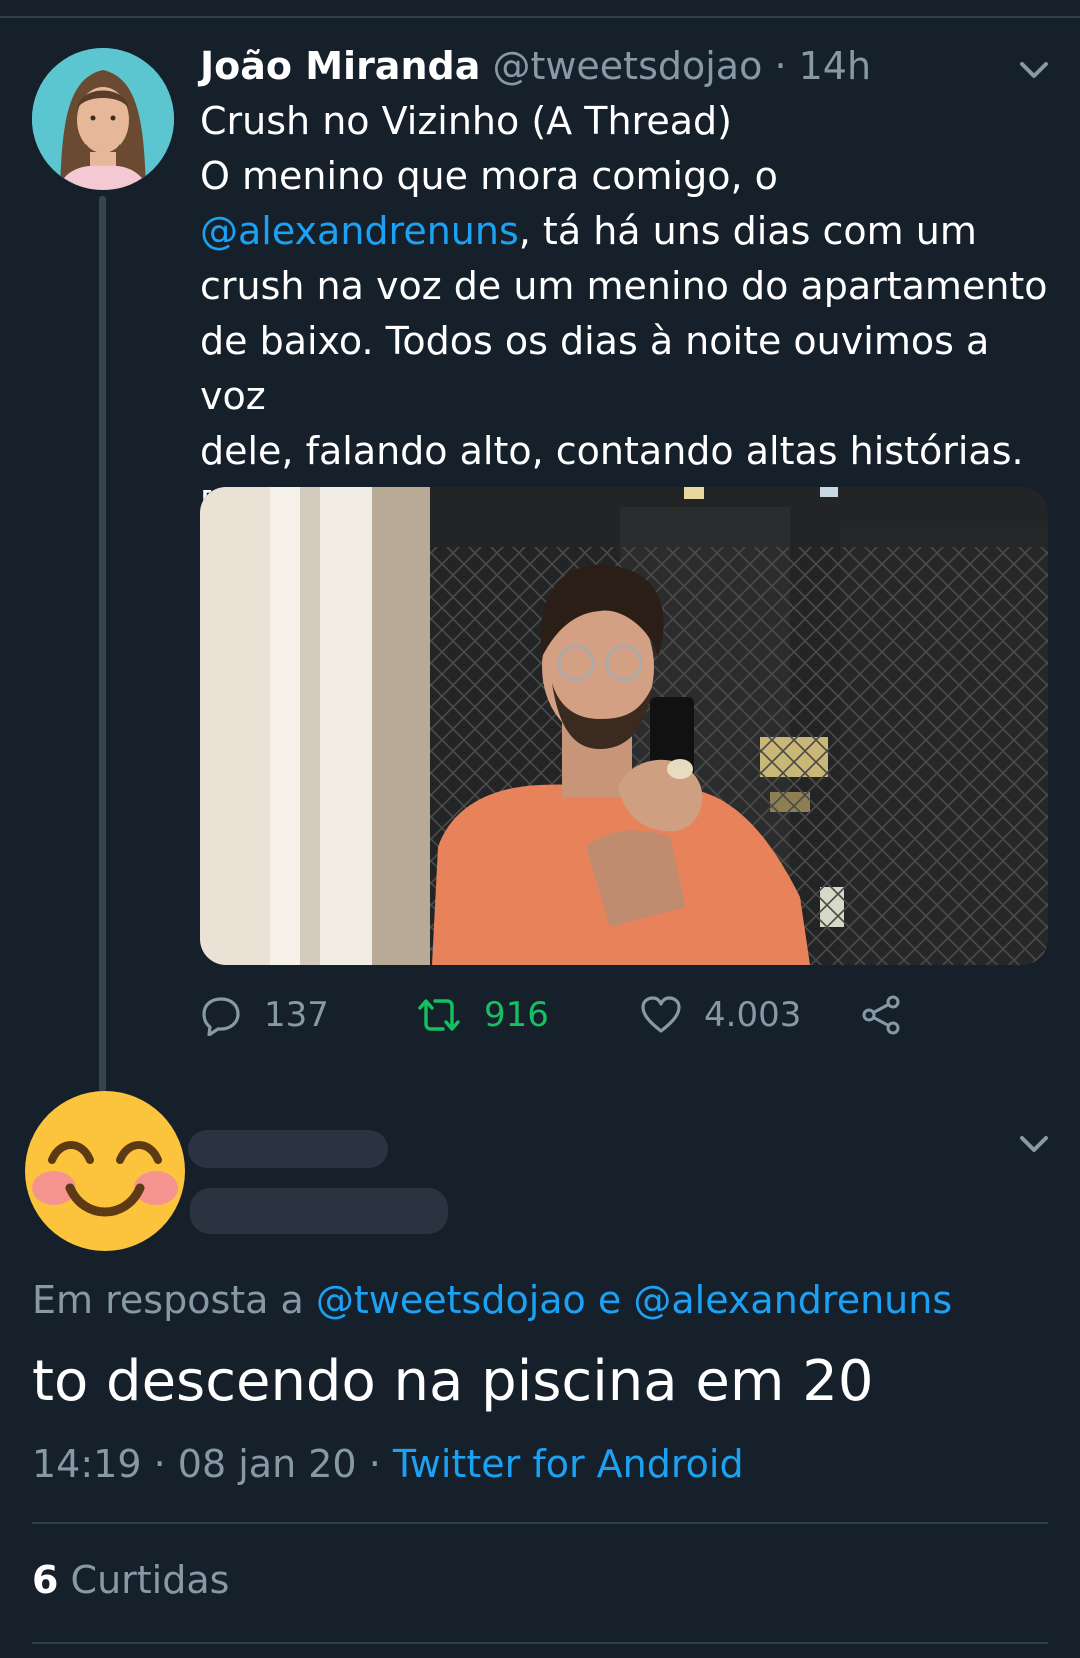 The image size is (1080, 1658). What do you see at coordinates (340, 66) in the screenshot?
I see `author-name: João Miranda` at bounding box center [340, 66].